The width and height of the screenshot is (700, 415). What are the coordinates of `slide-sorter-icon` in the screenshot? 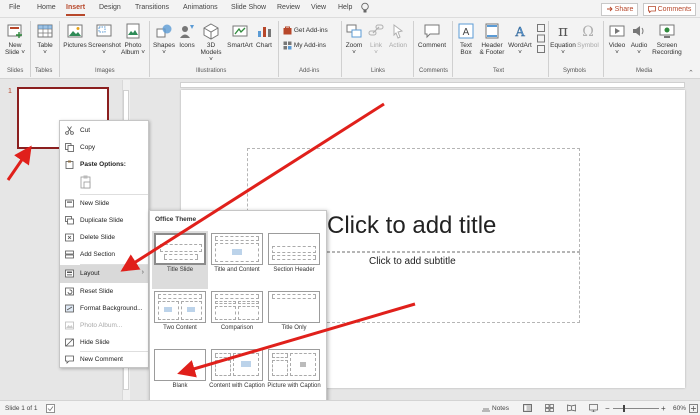 It's located at (549, 408).